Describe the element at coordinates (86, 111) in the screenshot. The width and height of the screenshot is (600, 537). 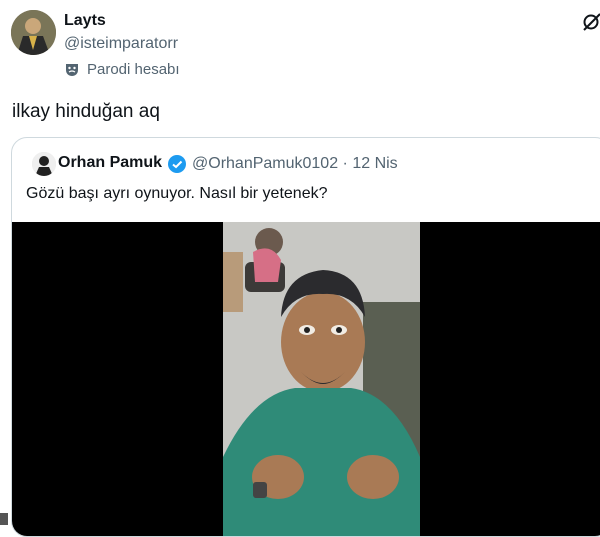
I see `tweet-text: ilkay hinduğan aq` at that location.